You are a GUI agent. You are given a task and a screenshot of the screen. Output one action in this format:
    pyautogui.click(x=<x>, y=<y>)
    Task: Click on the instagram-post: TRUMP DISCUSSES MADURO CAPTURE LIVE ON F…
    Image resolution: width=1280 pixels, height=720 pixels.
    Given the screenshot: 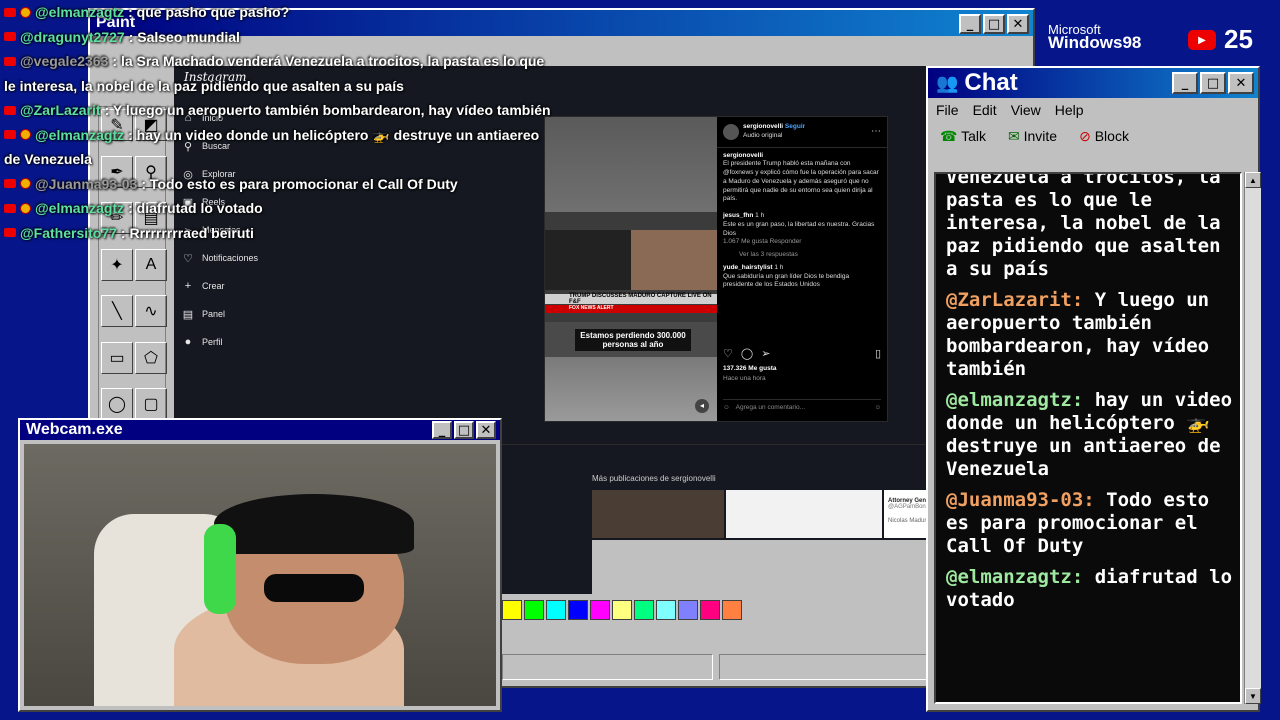 What is the action you would take?
    pyautogui.click(x=716, y=269)
    